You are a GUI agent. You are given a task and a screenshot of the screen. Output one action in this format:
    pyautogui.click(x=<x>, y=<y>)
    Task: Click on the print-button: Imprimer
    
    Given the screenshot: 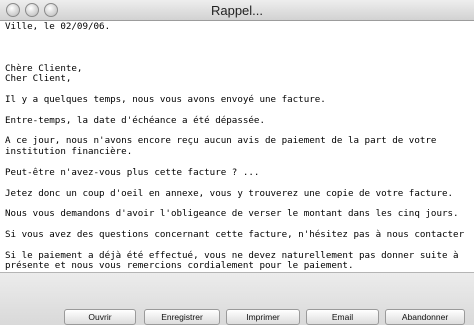 What is the action you would take?
    pyautogui.click(x=263, y=317)
    